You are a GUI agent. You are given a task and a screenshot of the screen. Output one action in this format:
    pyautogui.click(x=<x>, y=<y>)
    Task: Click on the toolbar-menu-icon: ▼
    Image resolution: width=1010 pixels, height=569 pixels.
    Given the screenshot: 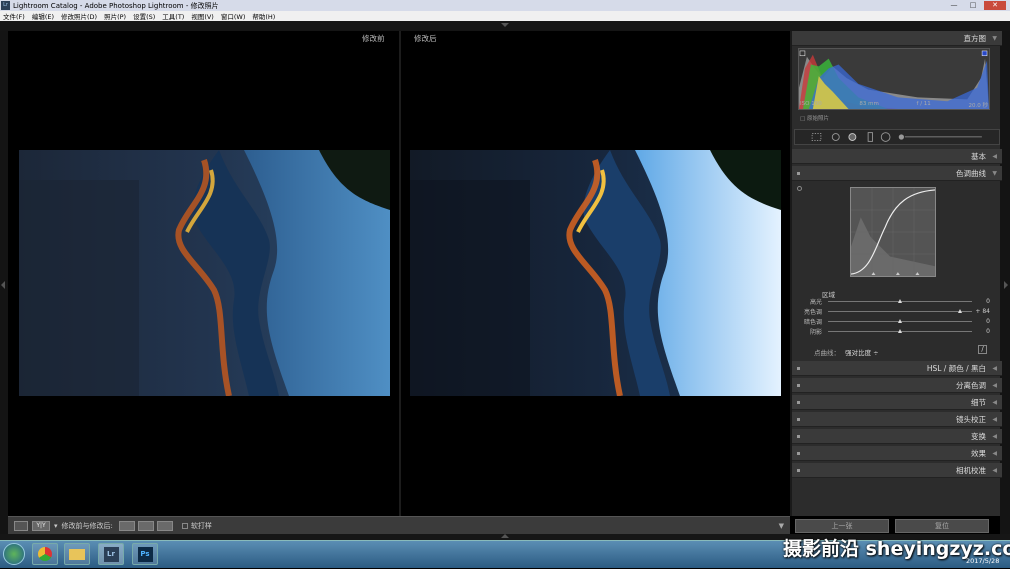 What is the action you would take?
    pyautogui.click(x=781, y=526)
    